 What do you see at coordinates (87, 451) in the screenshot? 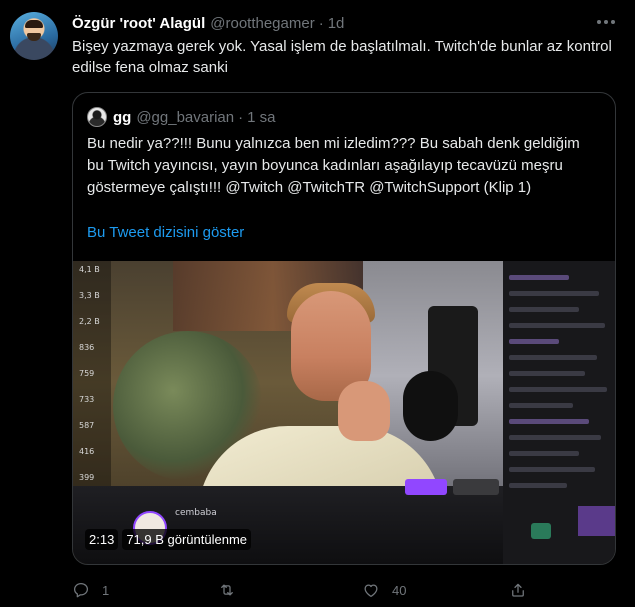
I see `ruler-tick: 416` at bounding box center [87, 451].